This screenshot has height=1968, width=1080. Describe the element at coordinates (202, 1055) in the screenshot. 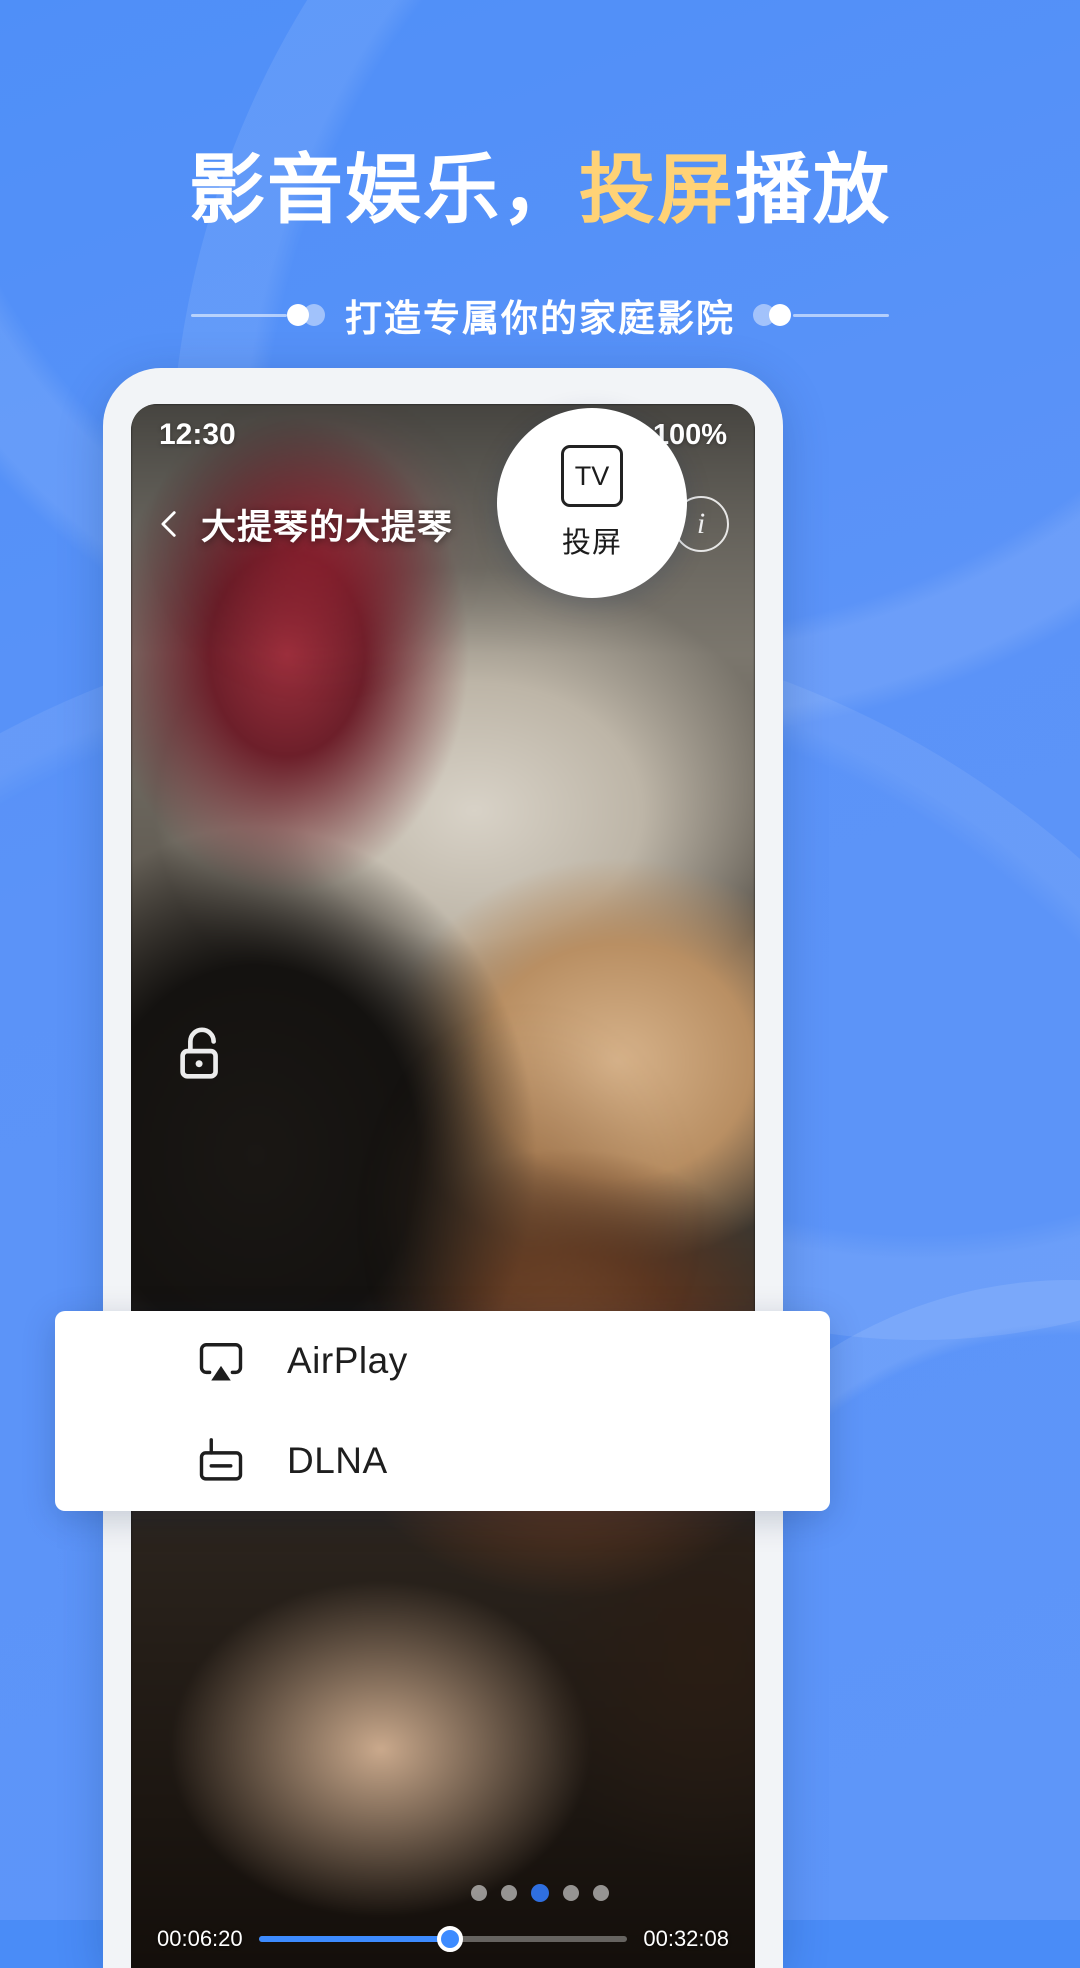

I see `lock-open-icon` at that location.